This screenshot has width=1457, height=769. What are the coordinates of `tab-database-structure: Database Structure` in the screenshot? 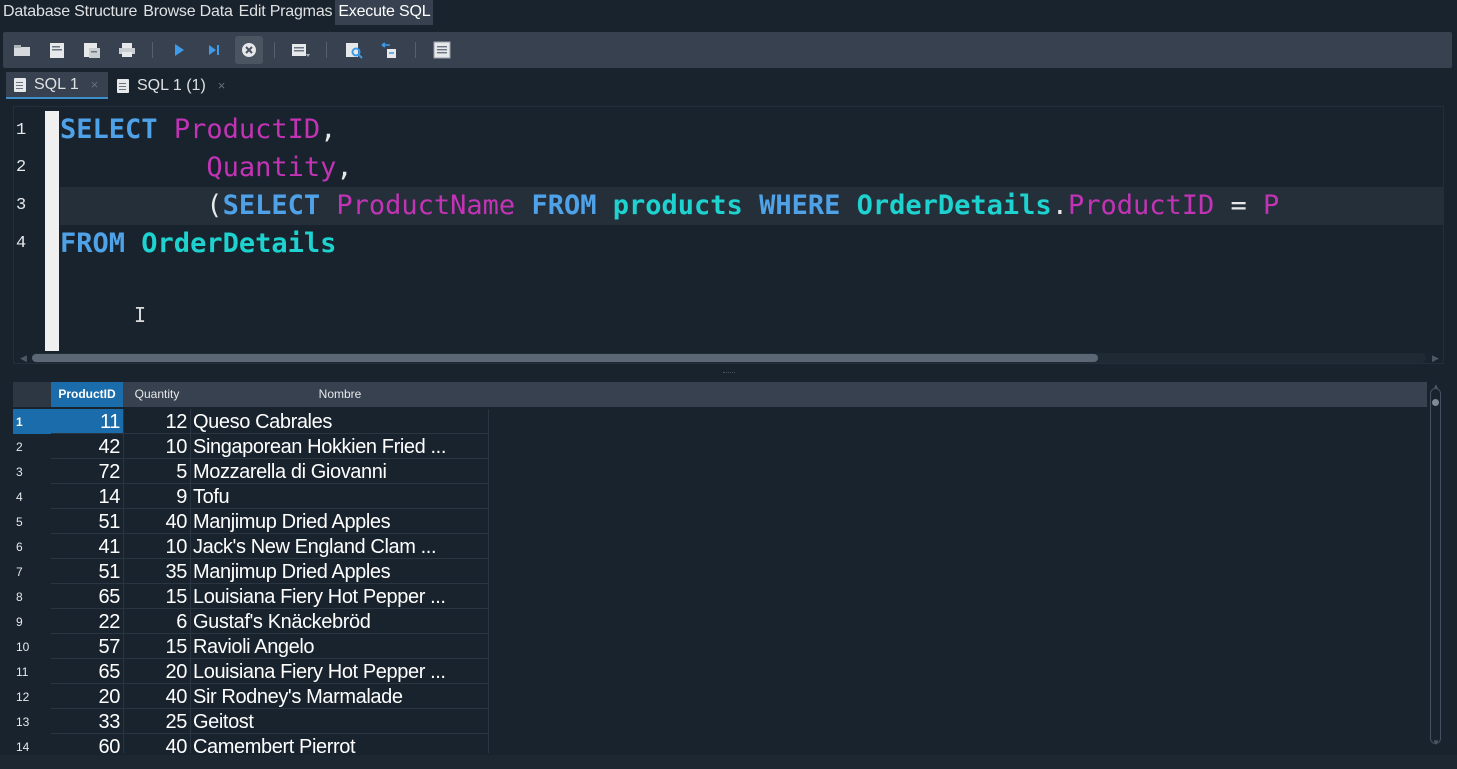 It's located at (70, 12).